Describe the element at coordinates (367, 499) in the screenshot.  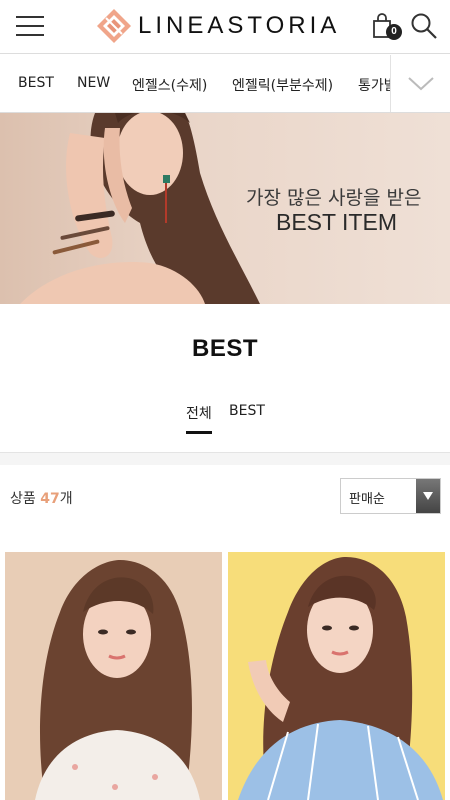
I see `sort-selected-value: 판매순` at that location.